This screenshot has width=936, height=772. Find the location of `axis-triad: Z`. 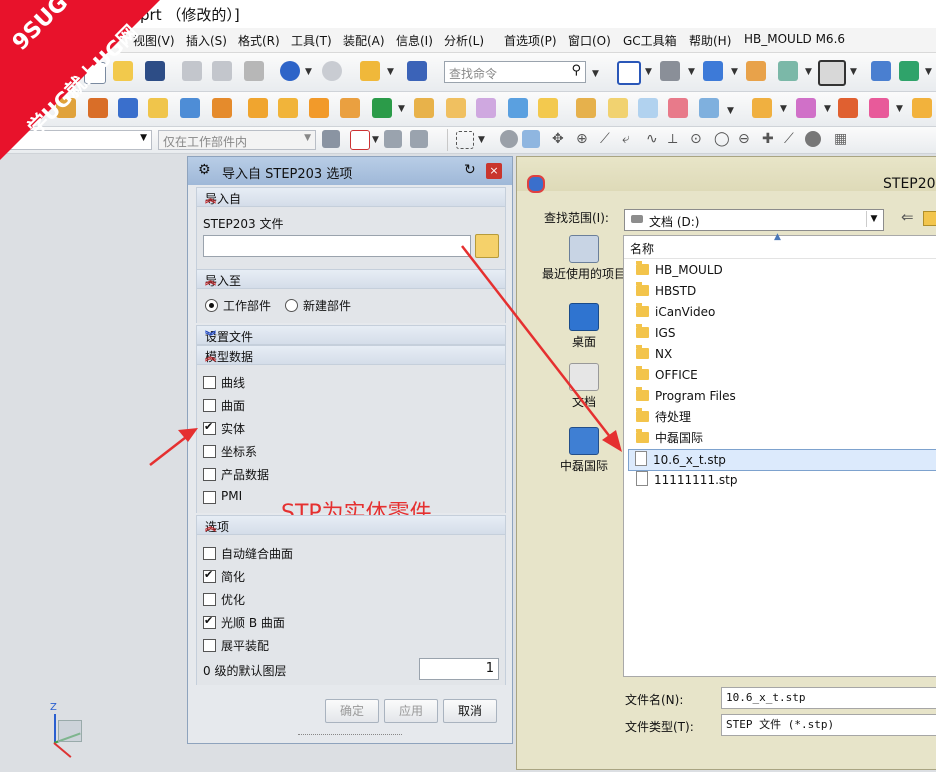

axis-triad: Z is located at coordinates (69, 732).